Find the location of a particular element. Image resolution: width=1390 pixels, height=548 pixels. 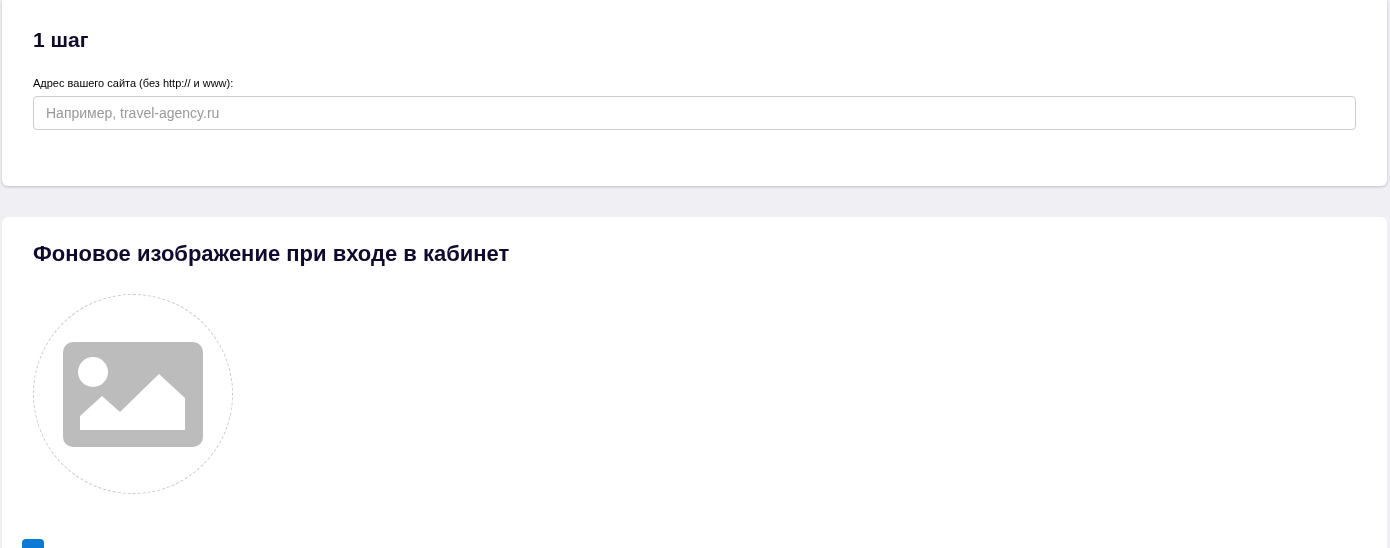

section-title: Фоновое изображение при входе в кабинет is located at coordinates (271, 254).